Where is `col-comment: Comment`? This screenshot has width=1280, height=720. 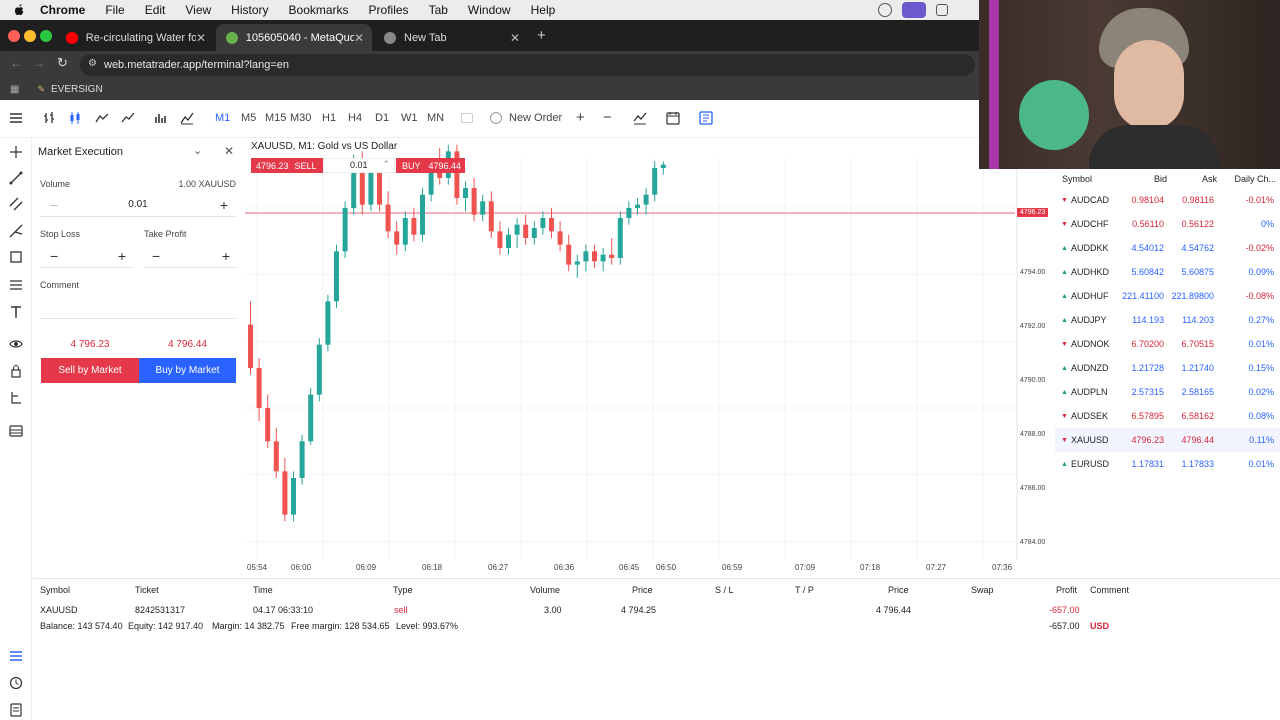 col-comment: Comment is located at coordinates (1109, 590).